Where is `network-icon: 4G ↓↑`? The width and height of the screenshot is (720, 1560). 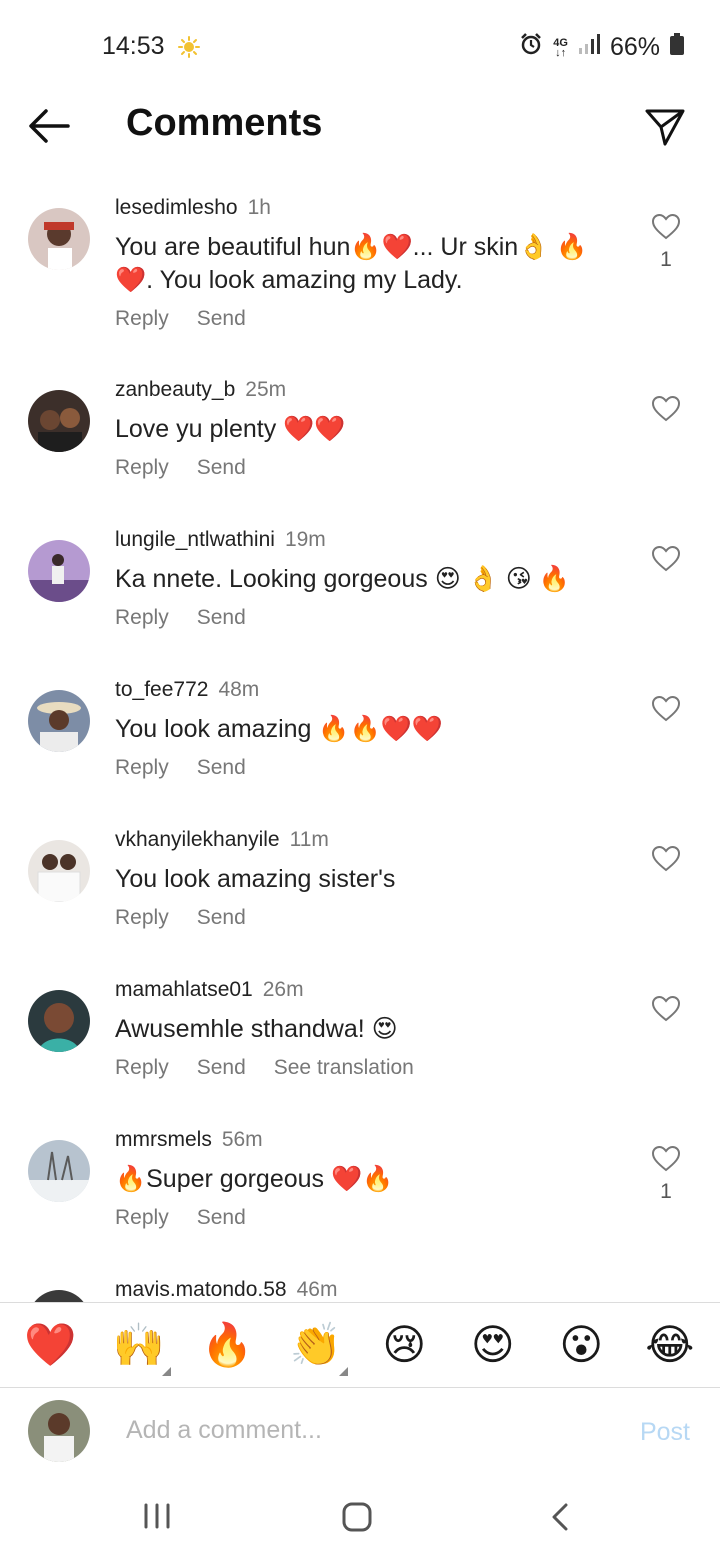 network-icon: 4G ↓↑ is located at coordinates (560, 47).